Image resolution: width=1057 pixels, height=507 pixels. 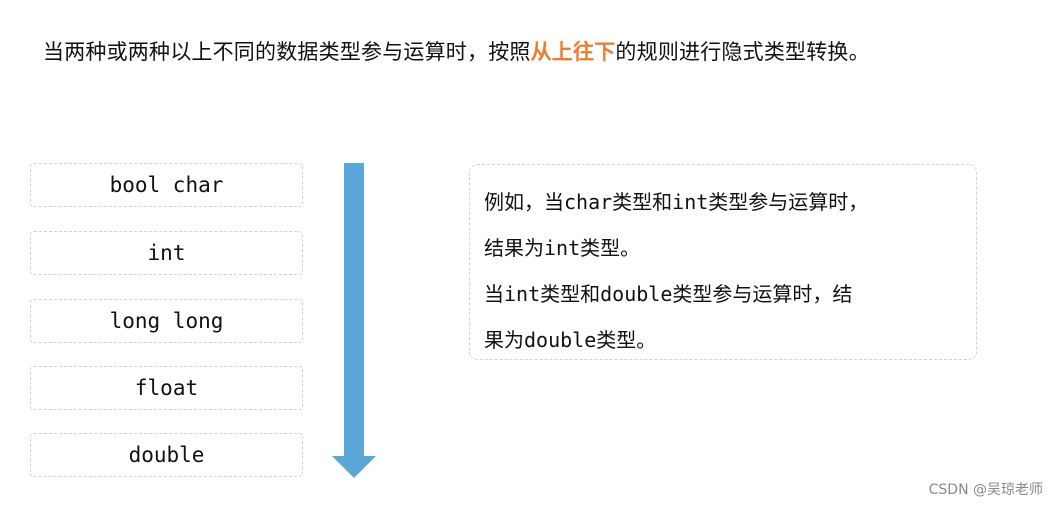 I want to click on type-box-long-long: long long, so click(x=166, y=321).